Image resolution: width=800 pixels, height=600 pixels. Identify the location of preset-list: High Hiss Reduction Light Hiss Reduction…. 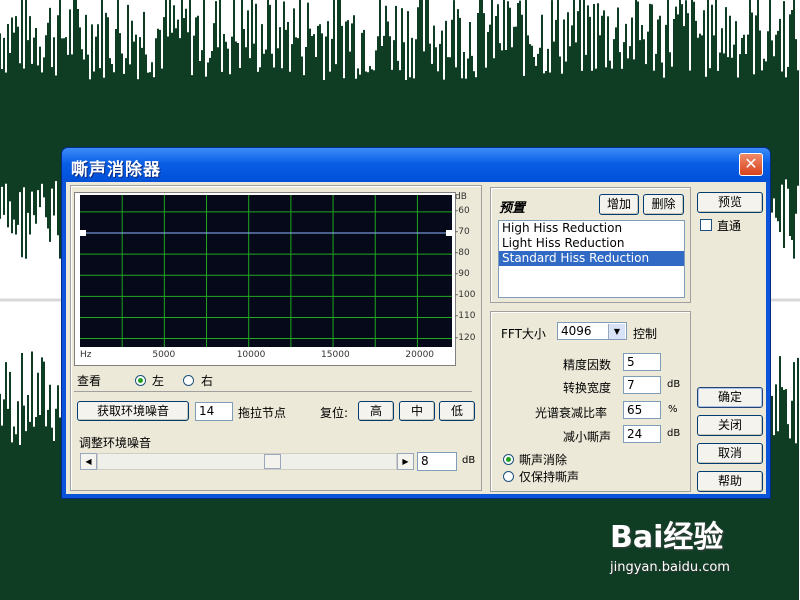
(591, 259).